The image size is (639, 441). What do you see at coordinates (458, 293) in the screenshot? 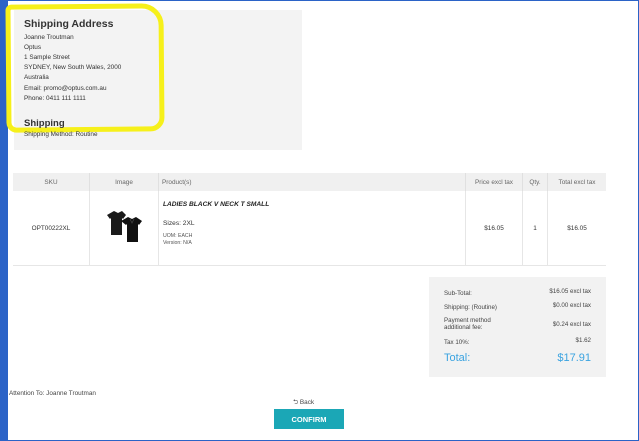
I see `subtotal-label: Sub-Total:` at bounding box center [458, 293].